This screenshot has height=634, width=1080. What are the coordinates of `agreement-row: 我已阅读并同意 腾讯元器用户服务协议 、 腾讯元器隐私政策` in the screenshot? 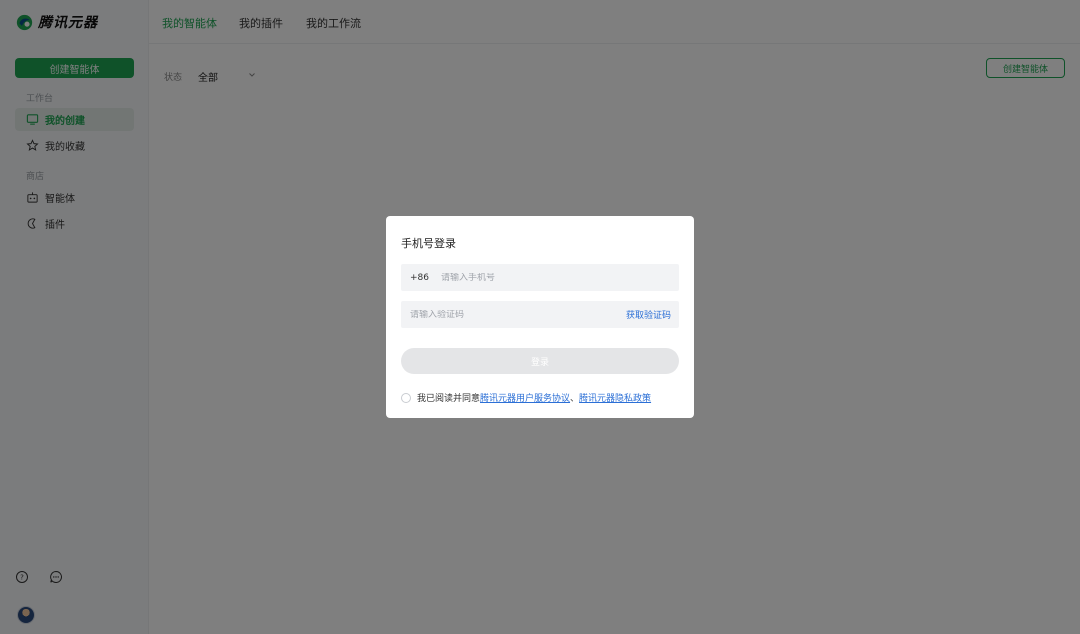 It's located at (526, 397).